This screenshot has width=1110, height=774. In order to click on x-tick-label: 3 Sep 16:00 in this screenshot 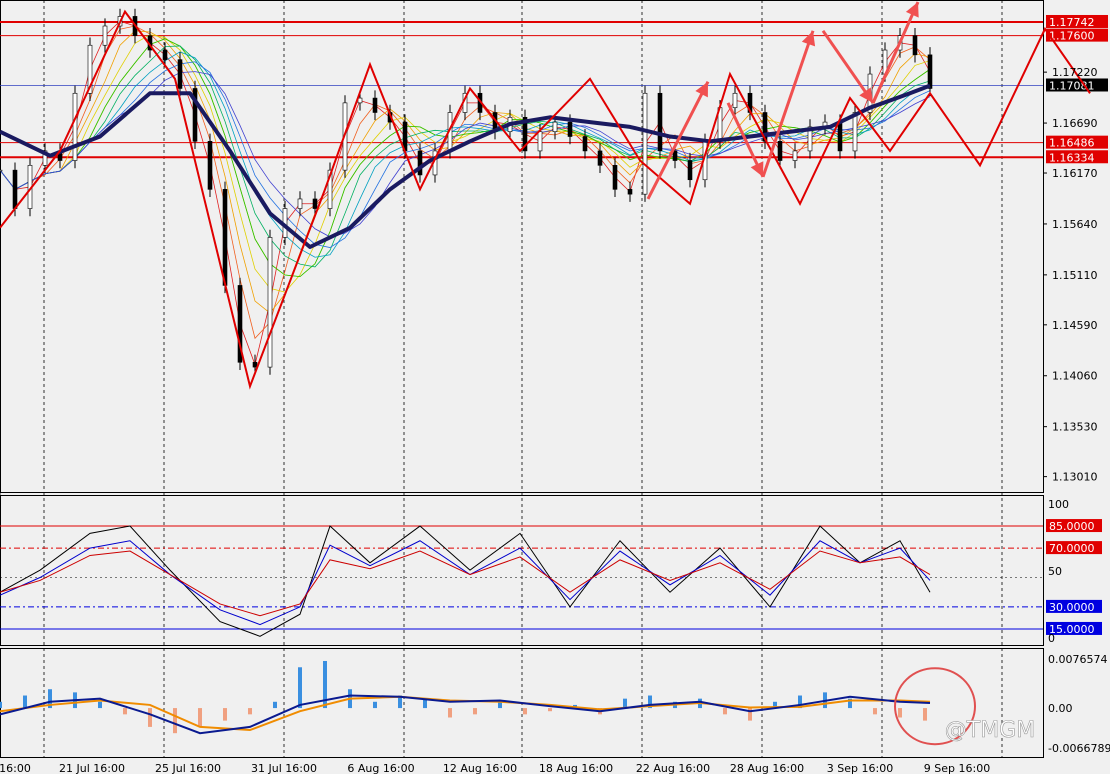, I will do `click(860, 768)`.